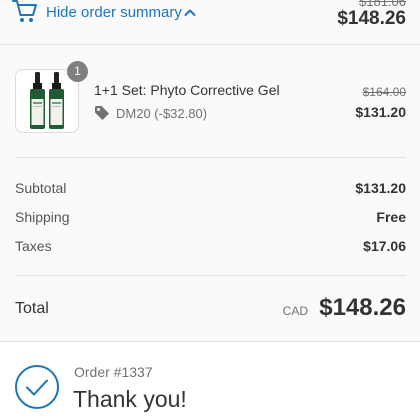 This screenshot has width=420, height=420. Describe the element at coordinates (190, 12) in the screenshot. I see `chevron-up-icon` at that location.